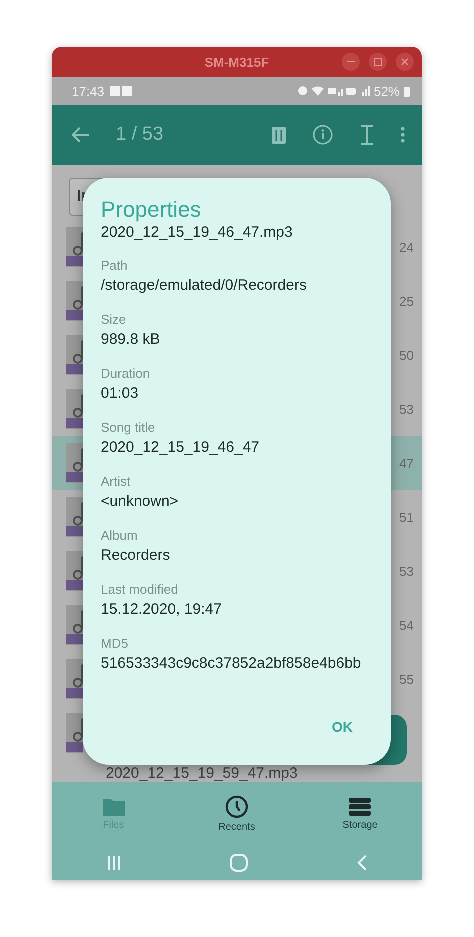 This screenshot has height=937, width=474. What do you see at coordinates (407, 247) in the screenshot?
I see `file-time: 24` at bounding box center [407, 247].